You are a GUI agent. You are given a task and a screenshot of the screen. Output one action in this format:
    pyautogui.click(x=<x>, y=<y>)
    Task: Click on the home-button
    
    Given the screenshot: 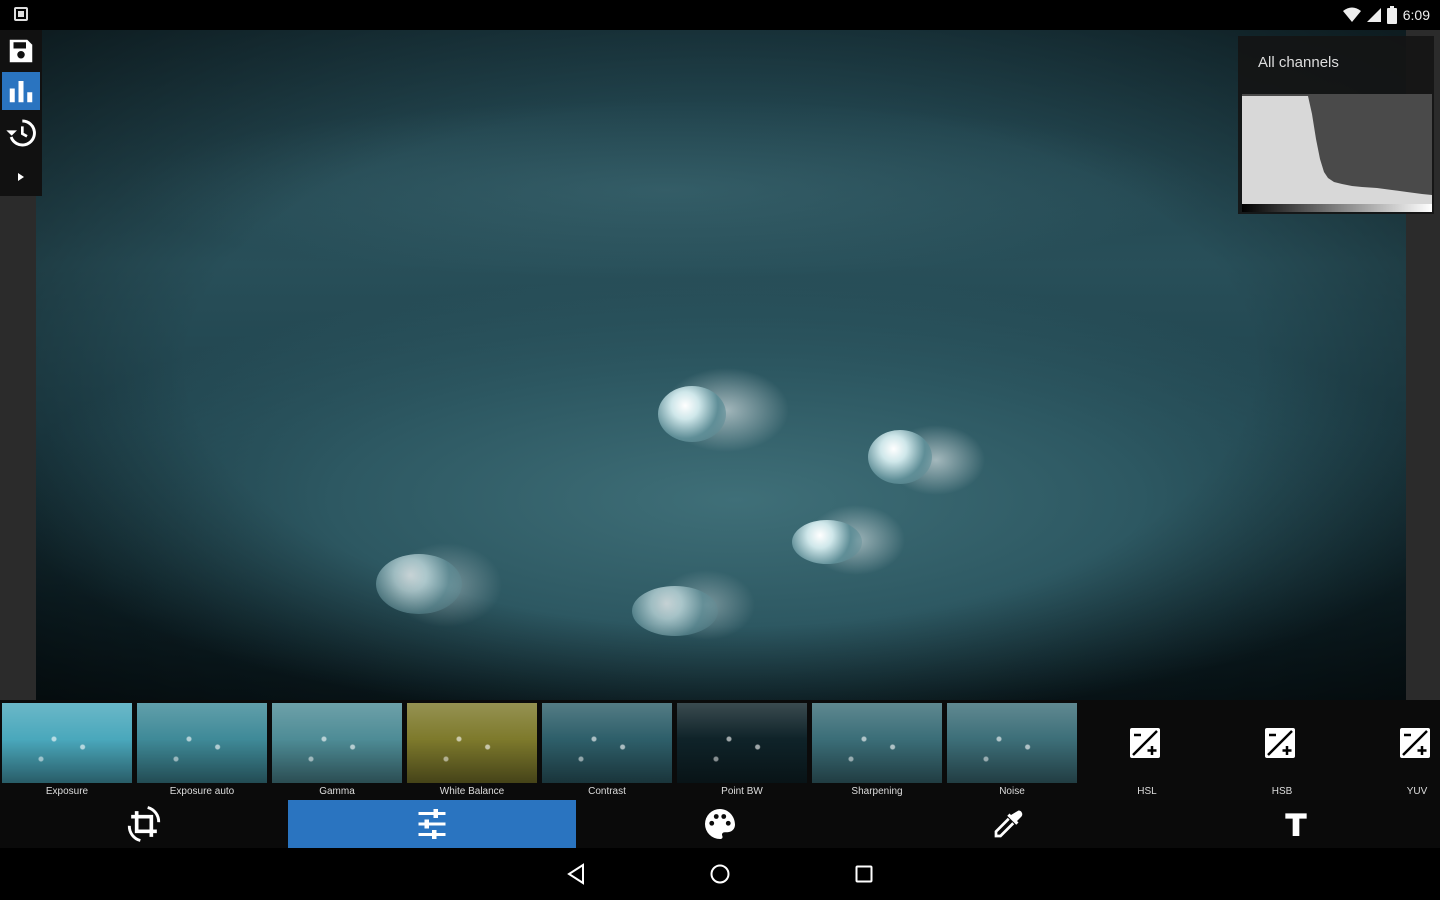 What is the action you would take?
    pyautogui.click(x=720, y=874)
    